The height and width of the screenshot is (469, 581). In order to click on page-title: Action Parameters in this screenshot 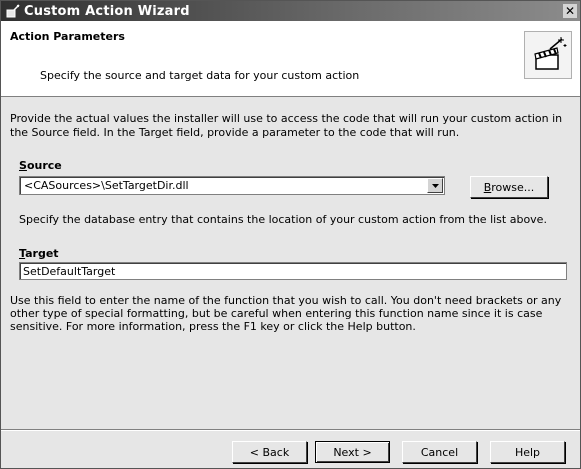, I will do `click(67, 36)`.